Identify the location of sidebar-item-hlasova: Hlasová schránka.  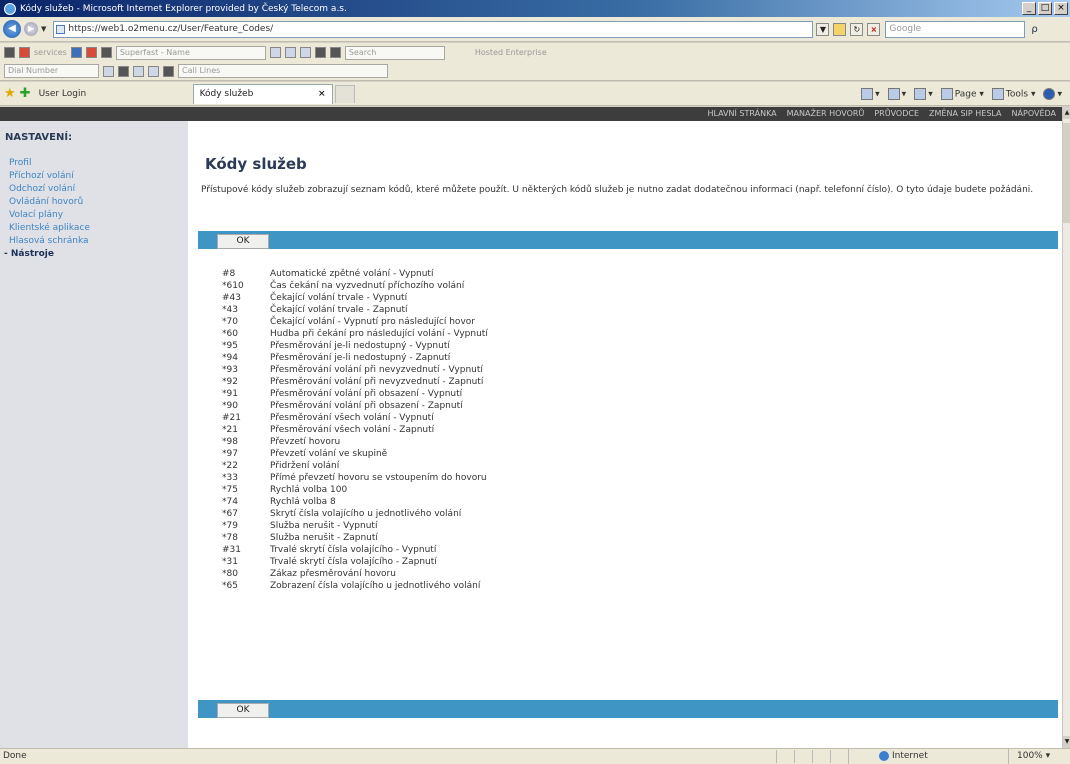
(94, 241).